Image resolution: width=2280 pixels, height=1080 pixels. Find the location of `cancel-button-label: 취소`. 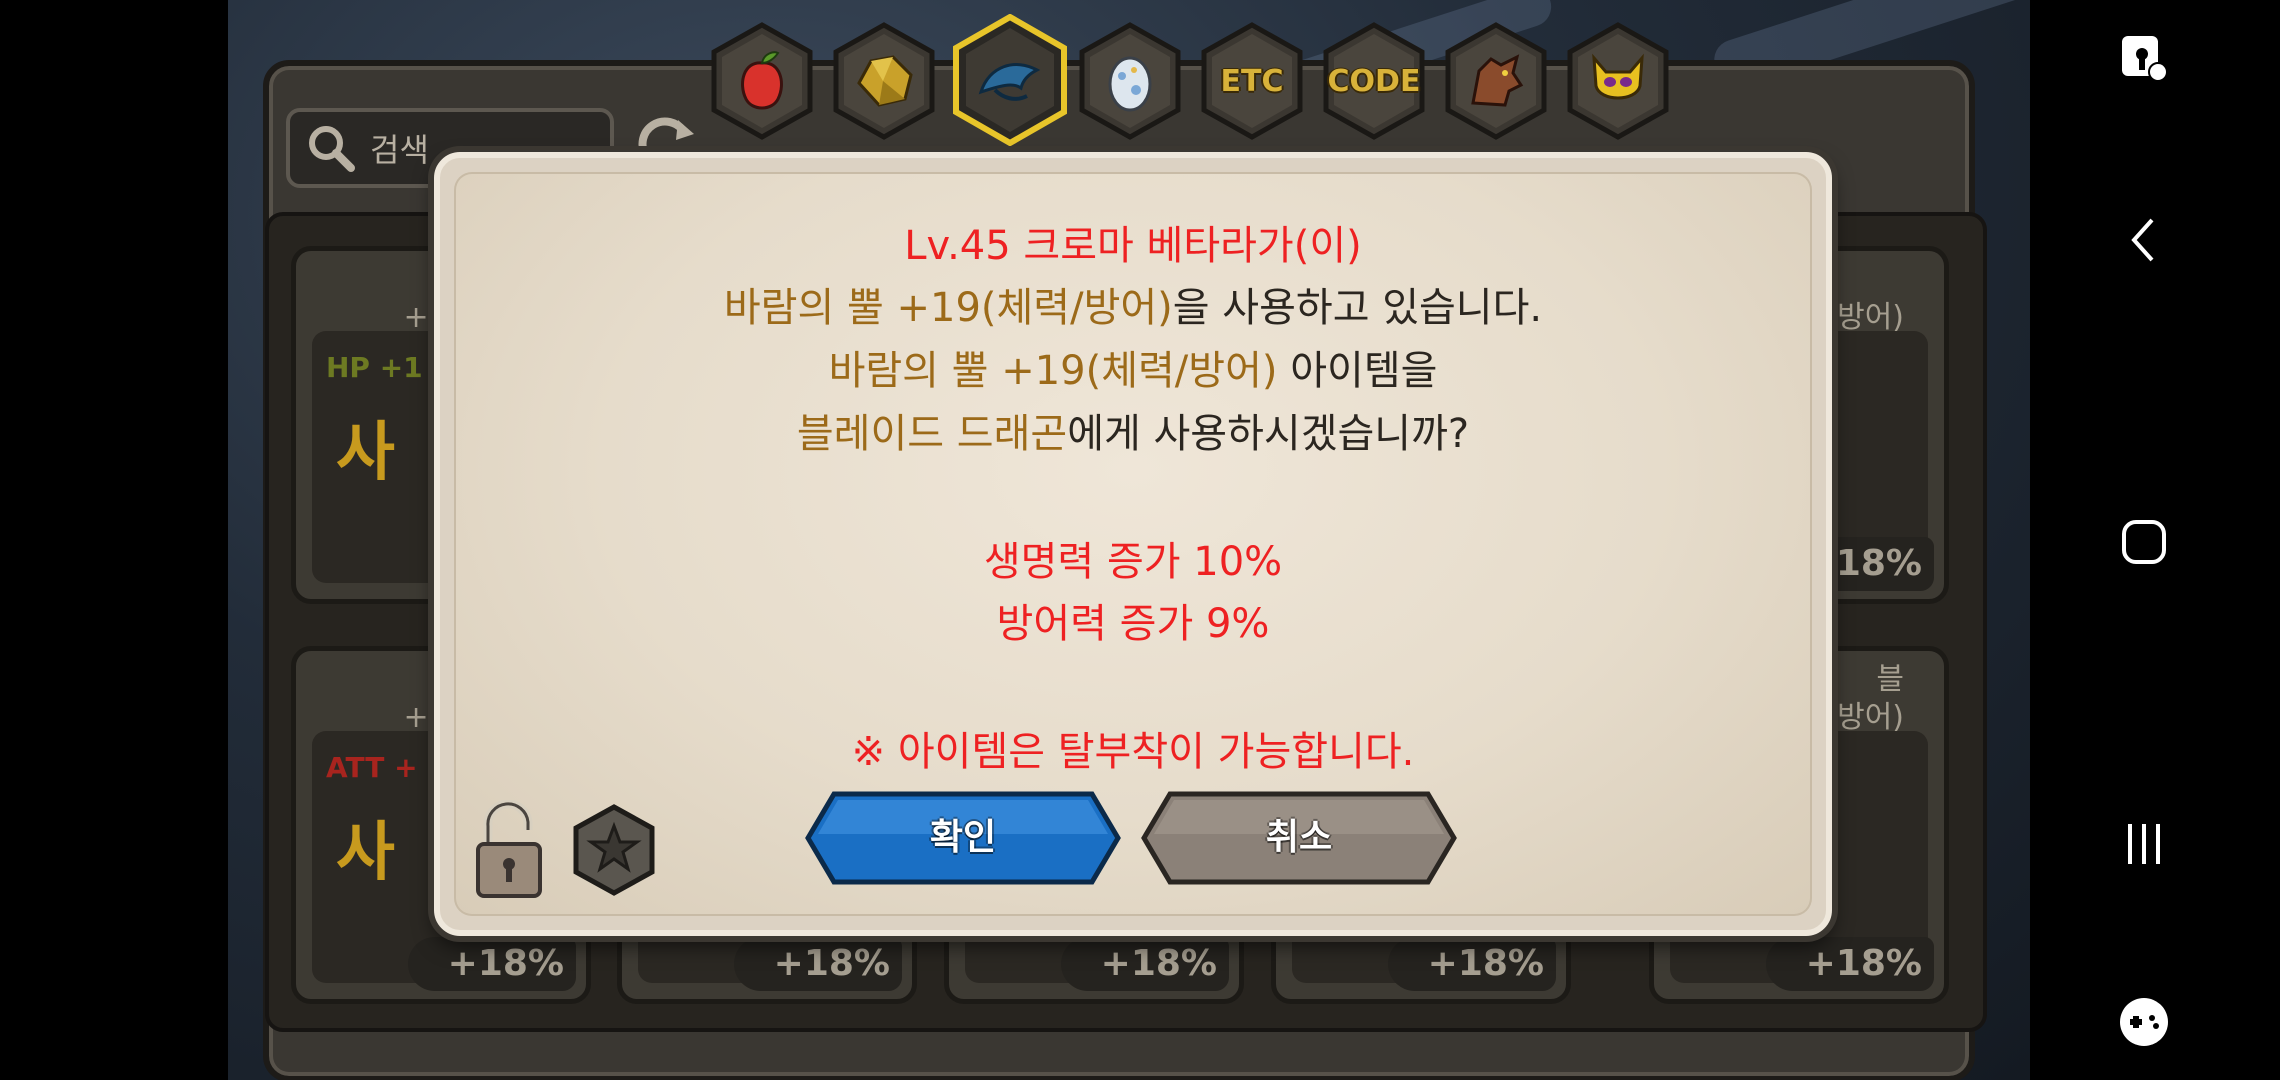

cancel-button-label: 취소 is located at coordinates (1299, 837).